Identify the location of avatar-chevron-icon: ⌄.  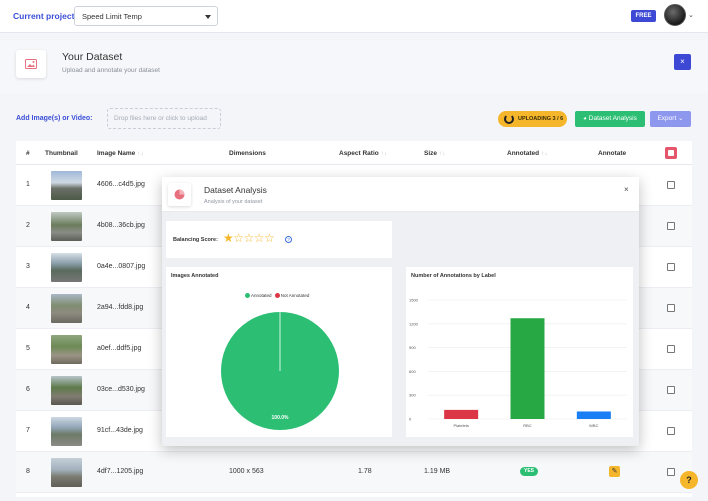
(691, 15).